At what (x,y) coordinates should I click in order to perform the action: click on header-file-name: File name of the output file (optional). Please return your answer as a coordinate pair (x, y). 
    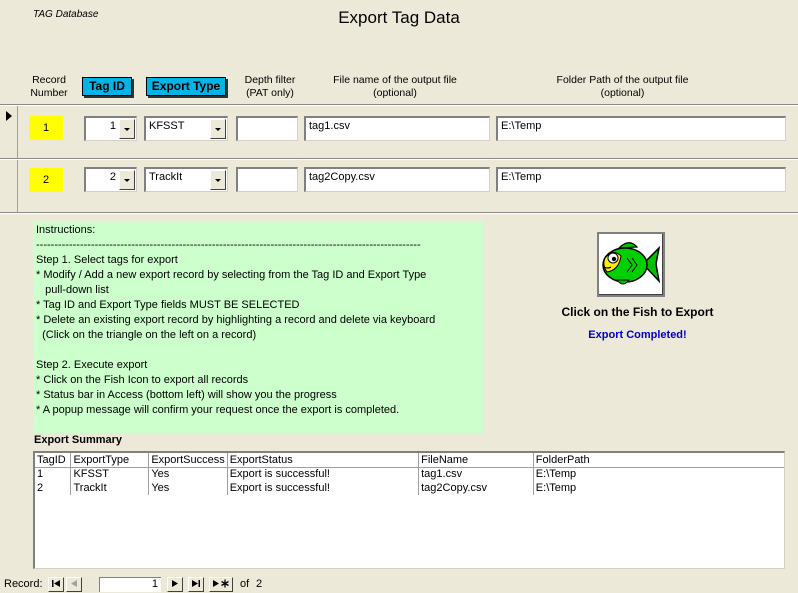
    Looking at the image, I should click on (395, 86).